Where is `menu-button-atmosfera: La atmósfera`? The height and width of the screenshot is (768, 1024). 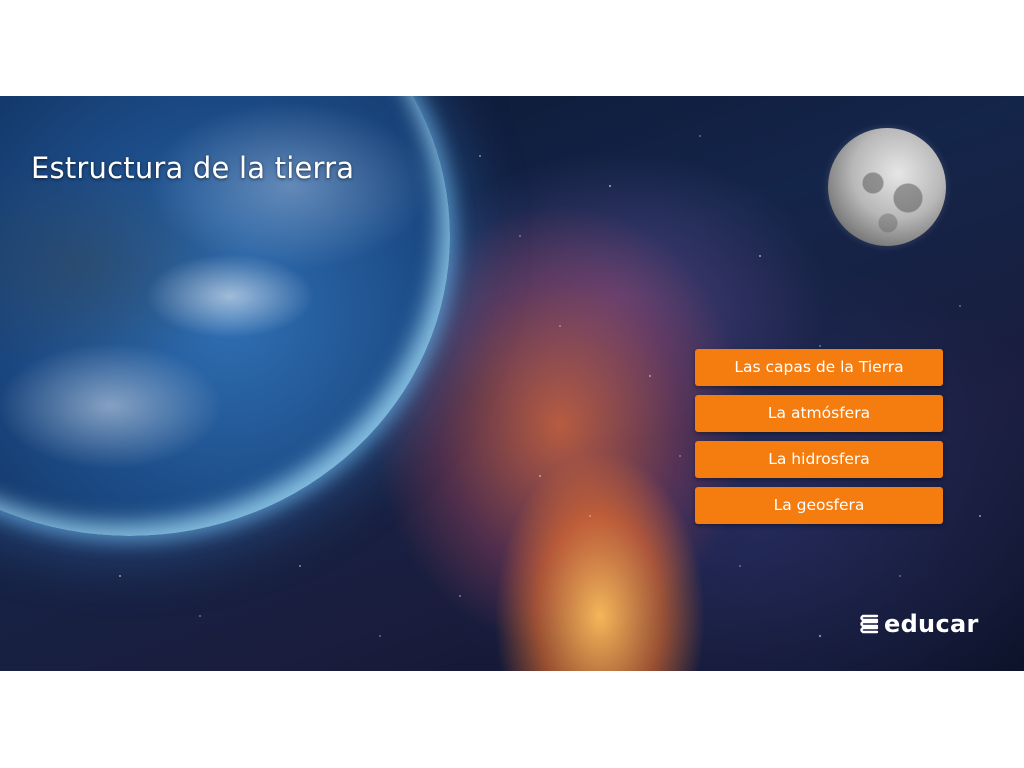 menu-button-atmosfera: La atmósfera is located at coordinates (819, 413).